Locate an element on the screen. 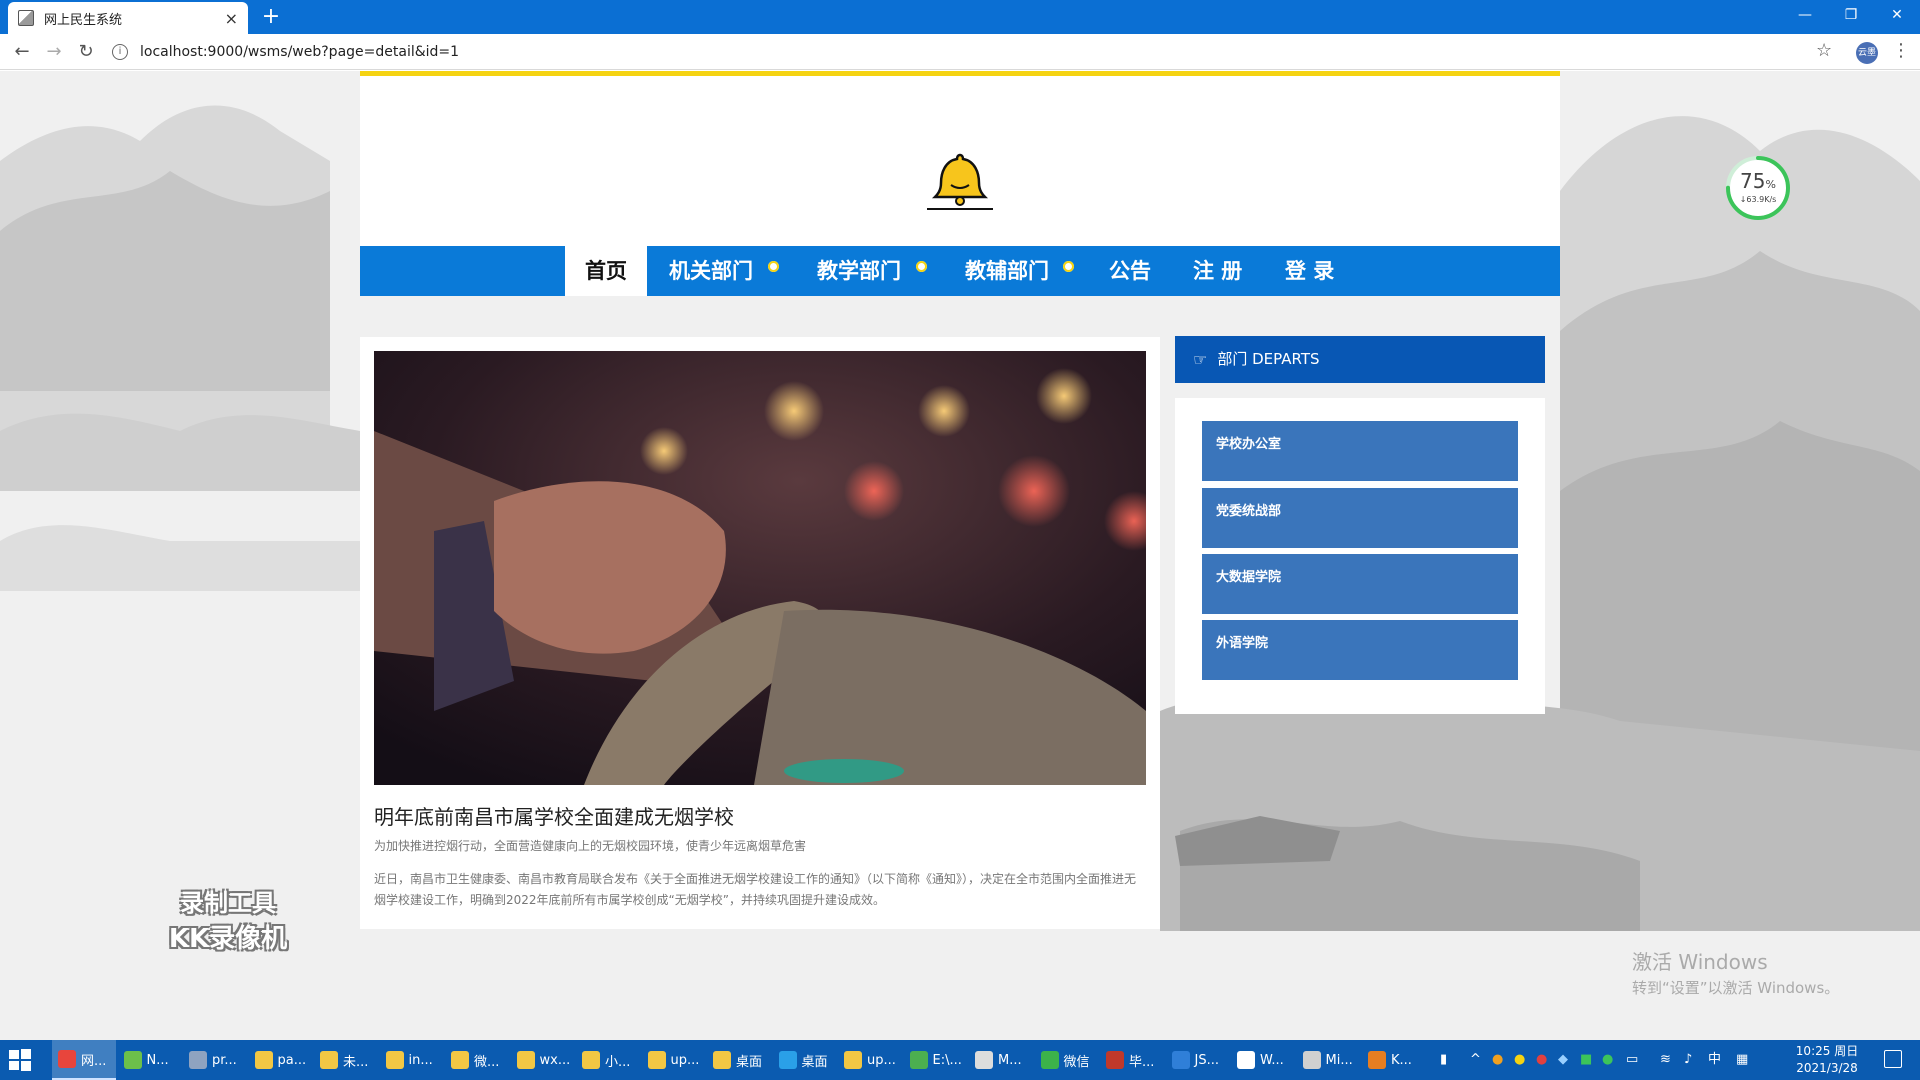 The width and height of the screenshot is (1920, 1080). forward-arrow-icon: → is located at coordinates (54, 52).